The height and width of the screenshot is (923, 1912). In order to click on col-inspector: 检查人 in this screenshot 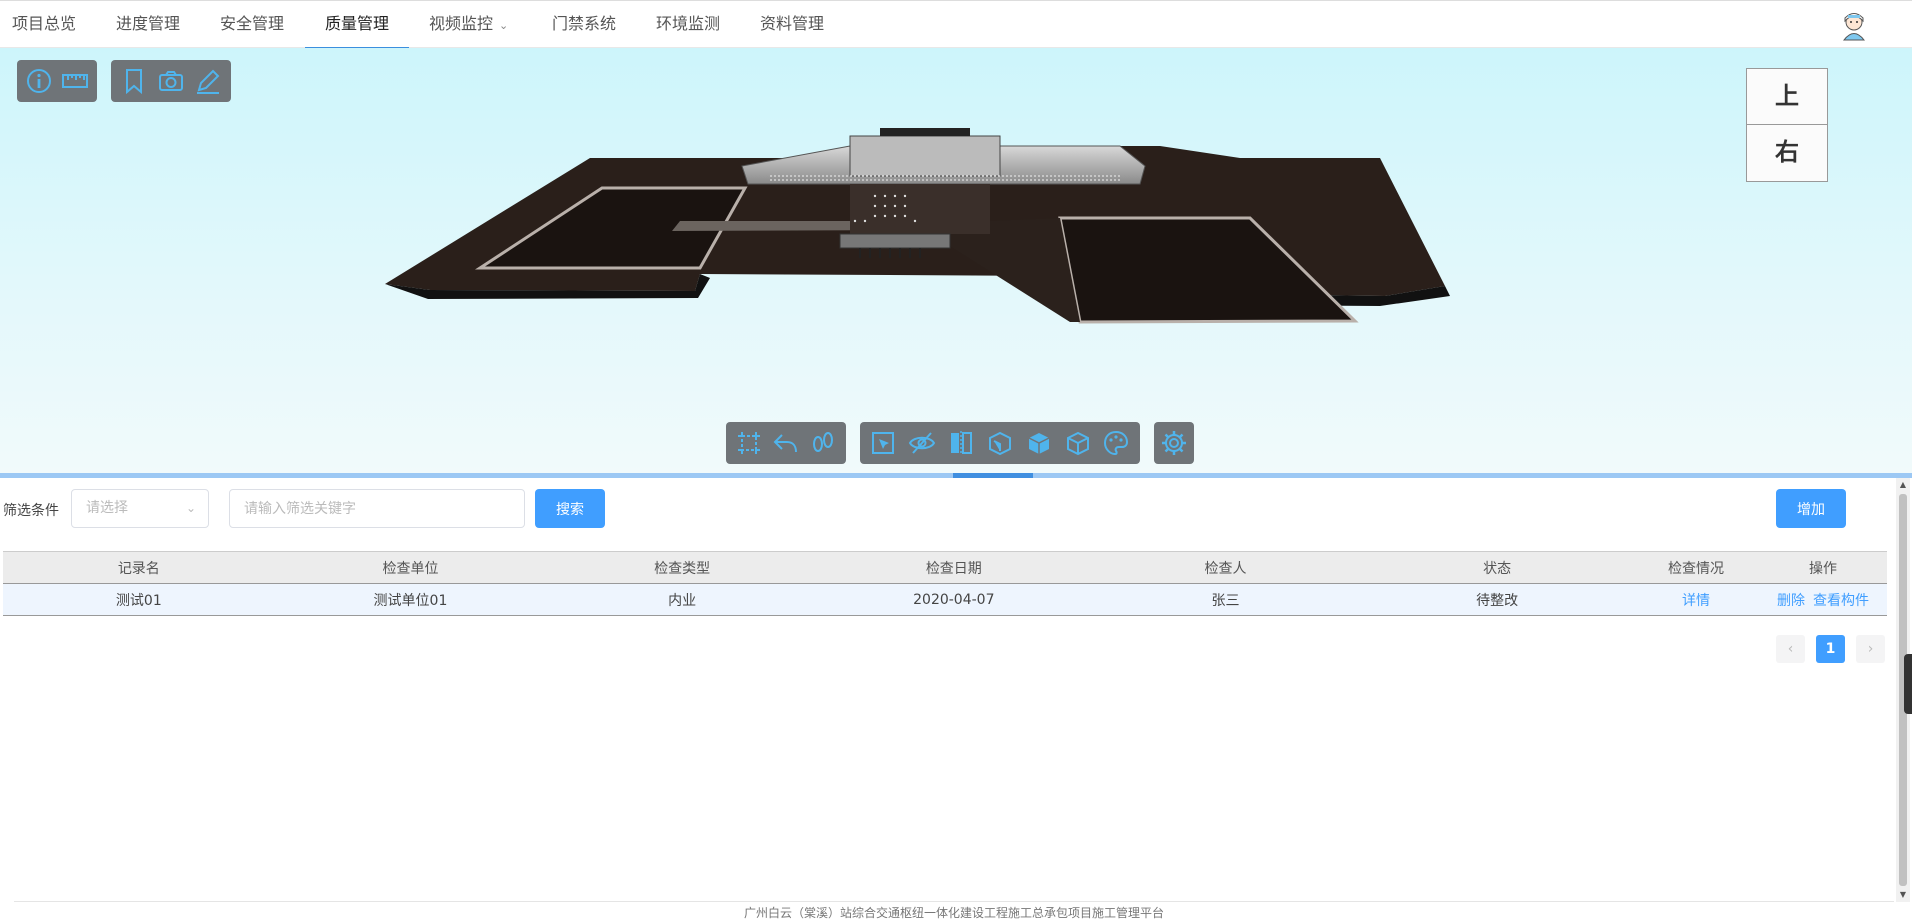, I will do `click(1225, 567)`.